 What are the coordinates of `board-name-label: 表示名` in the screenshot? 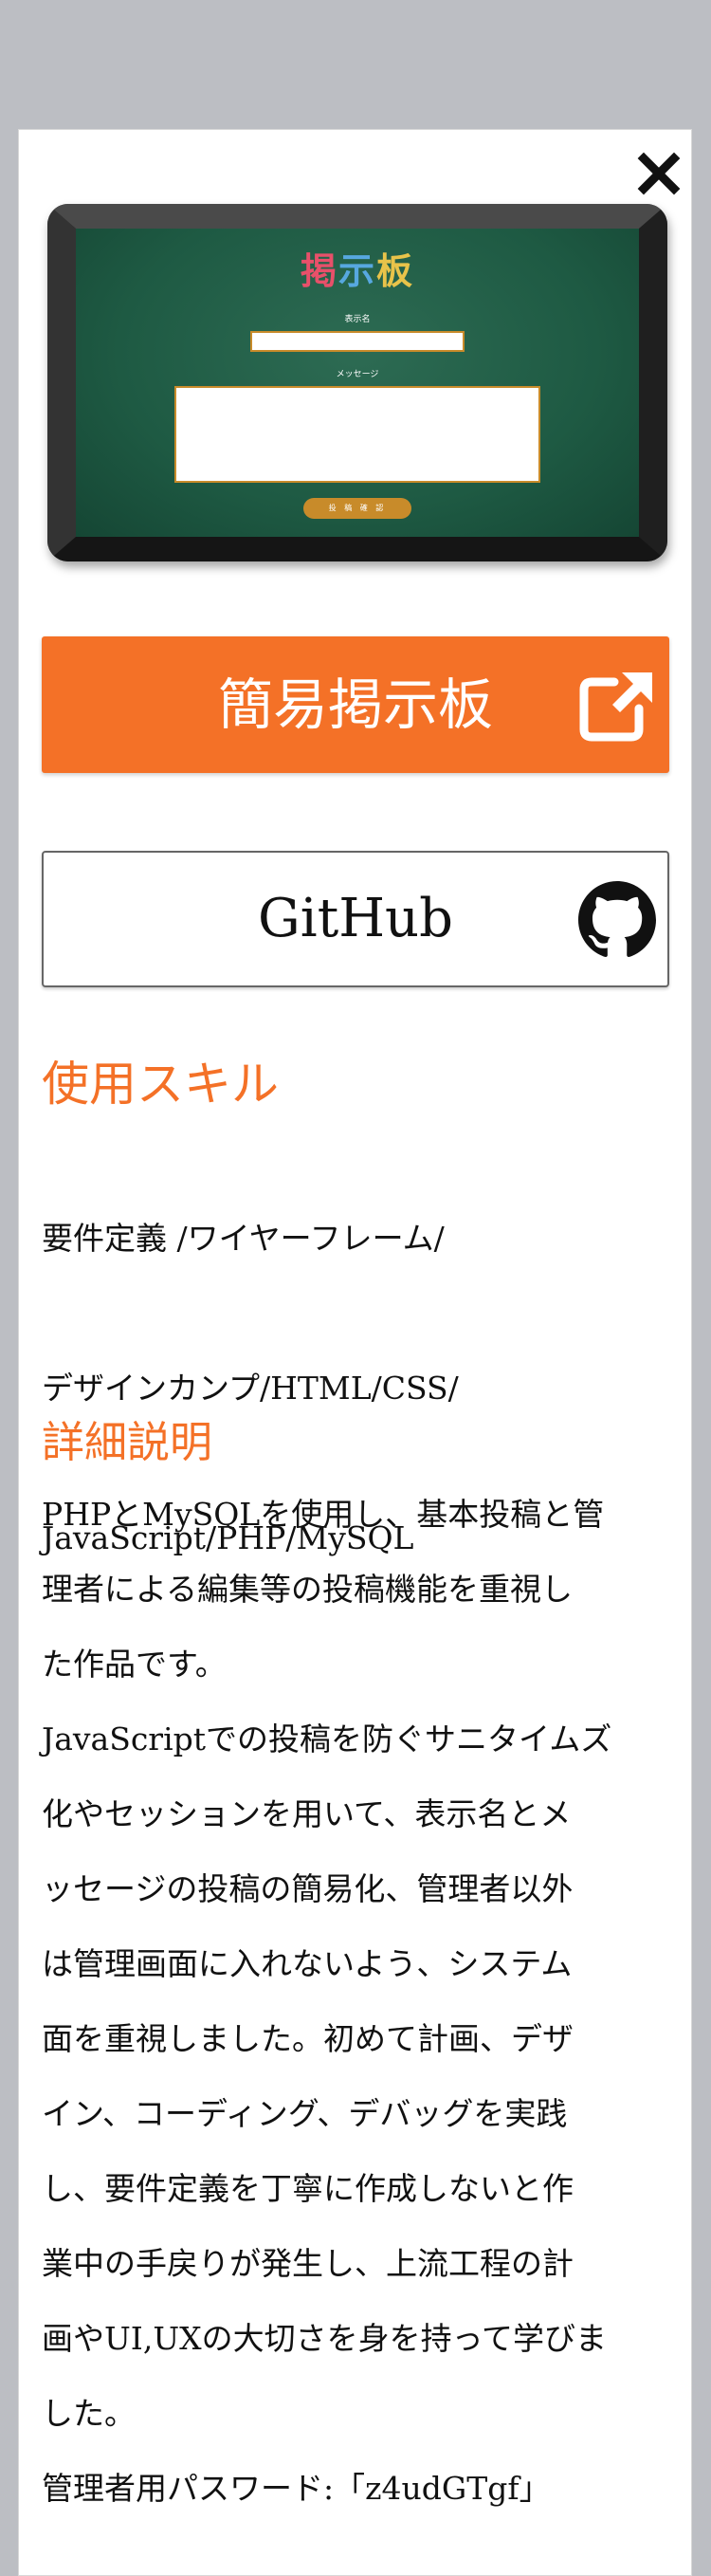 It's located at (357, 319).